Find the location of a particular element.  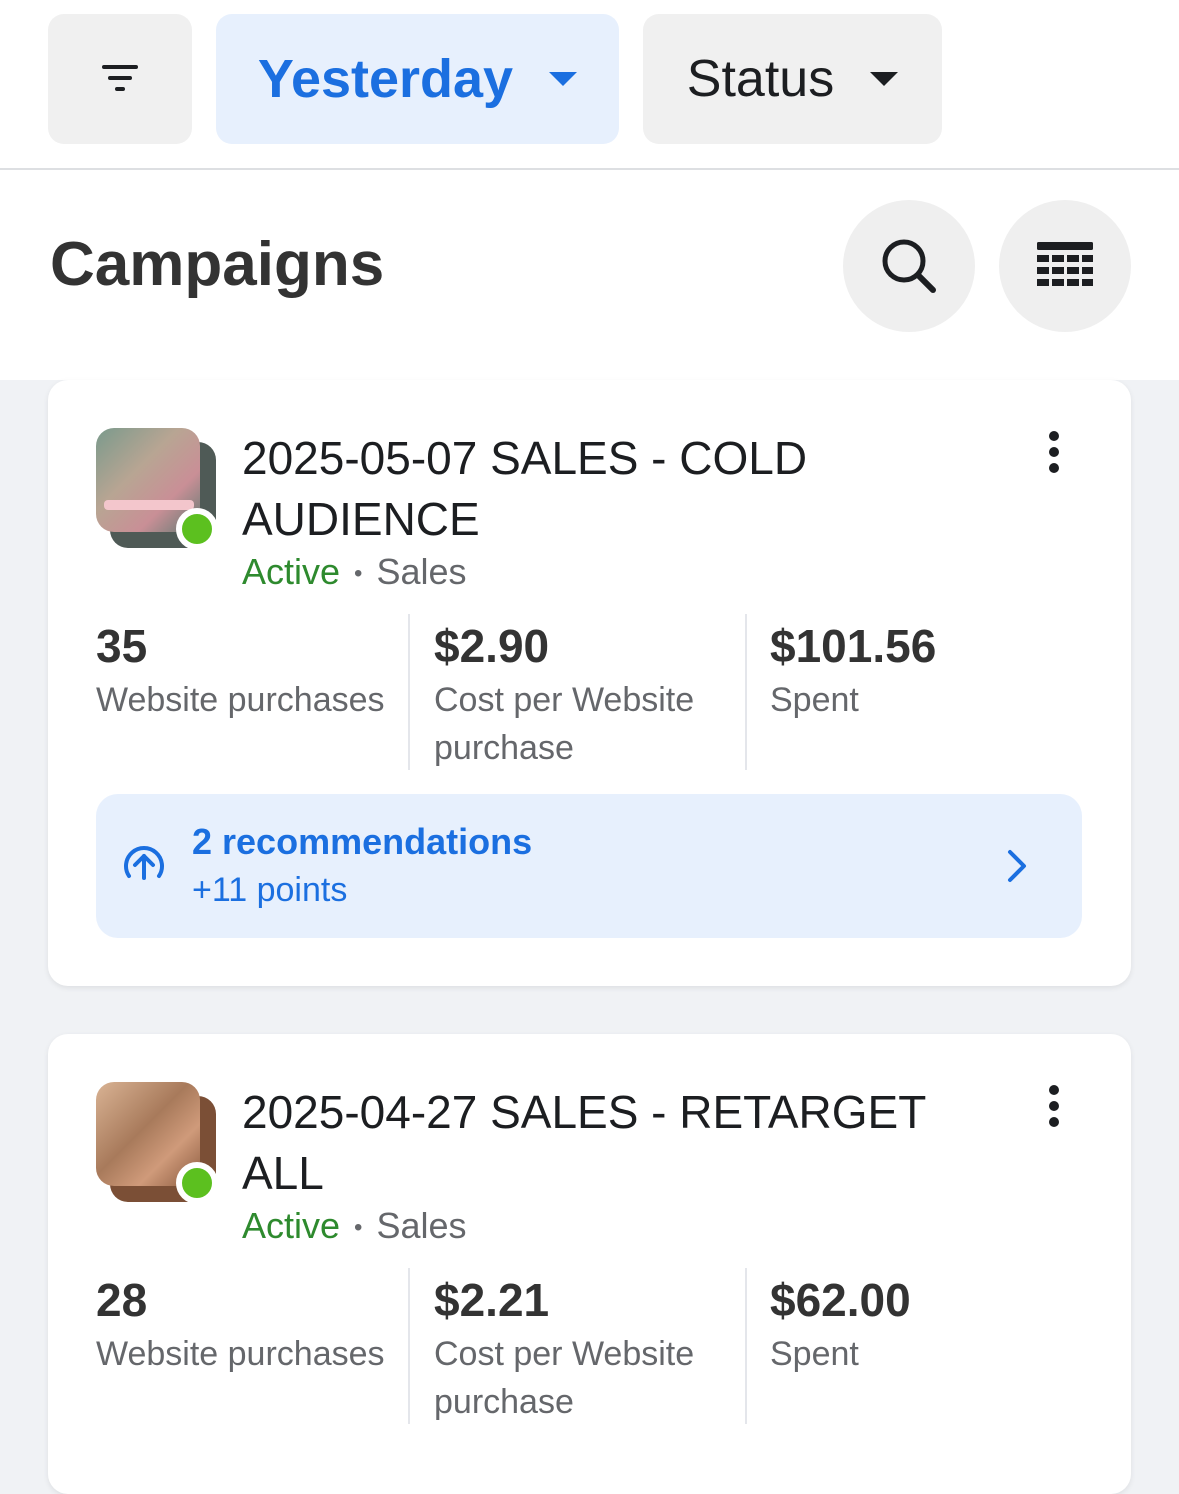

filter-button is located at coordinates (120, 79).